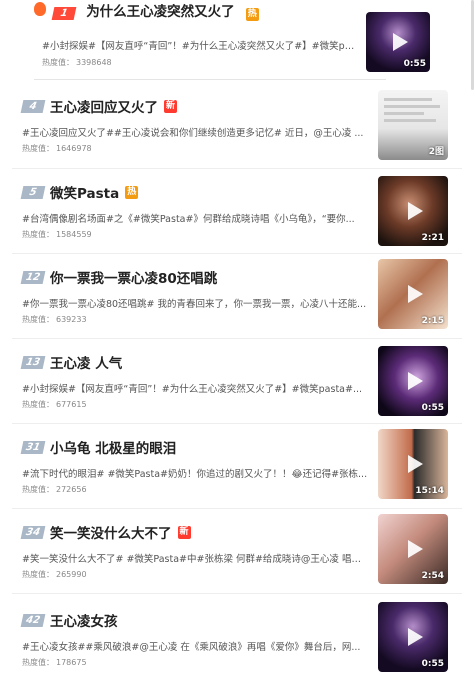  Describe the element at coordinates (33, 362) in the screenshot. I see `rank-badge: 13` at that location.